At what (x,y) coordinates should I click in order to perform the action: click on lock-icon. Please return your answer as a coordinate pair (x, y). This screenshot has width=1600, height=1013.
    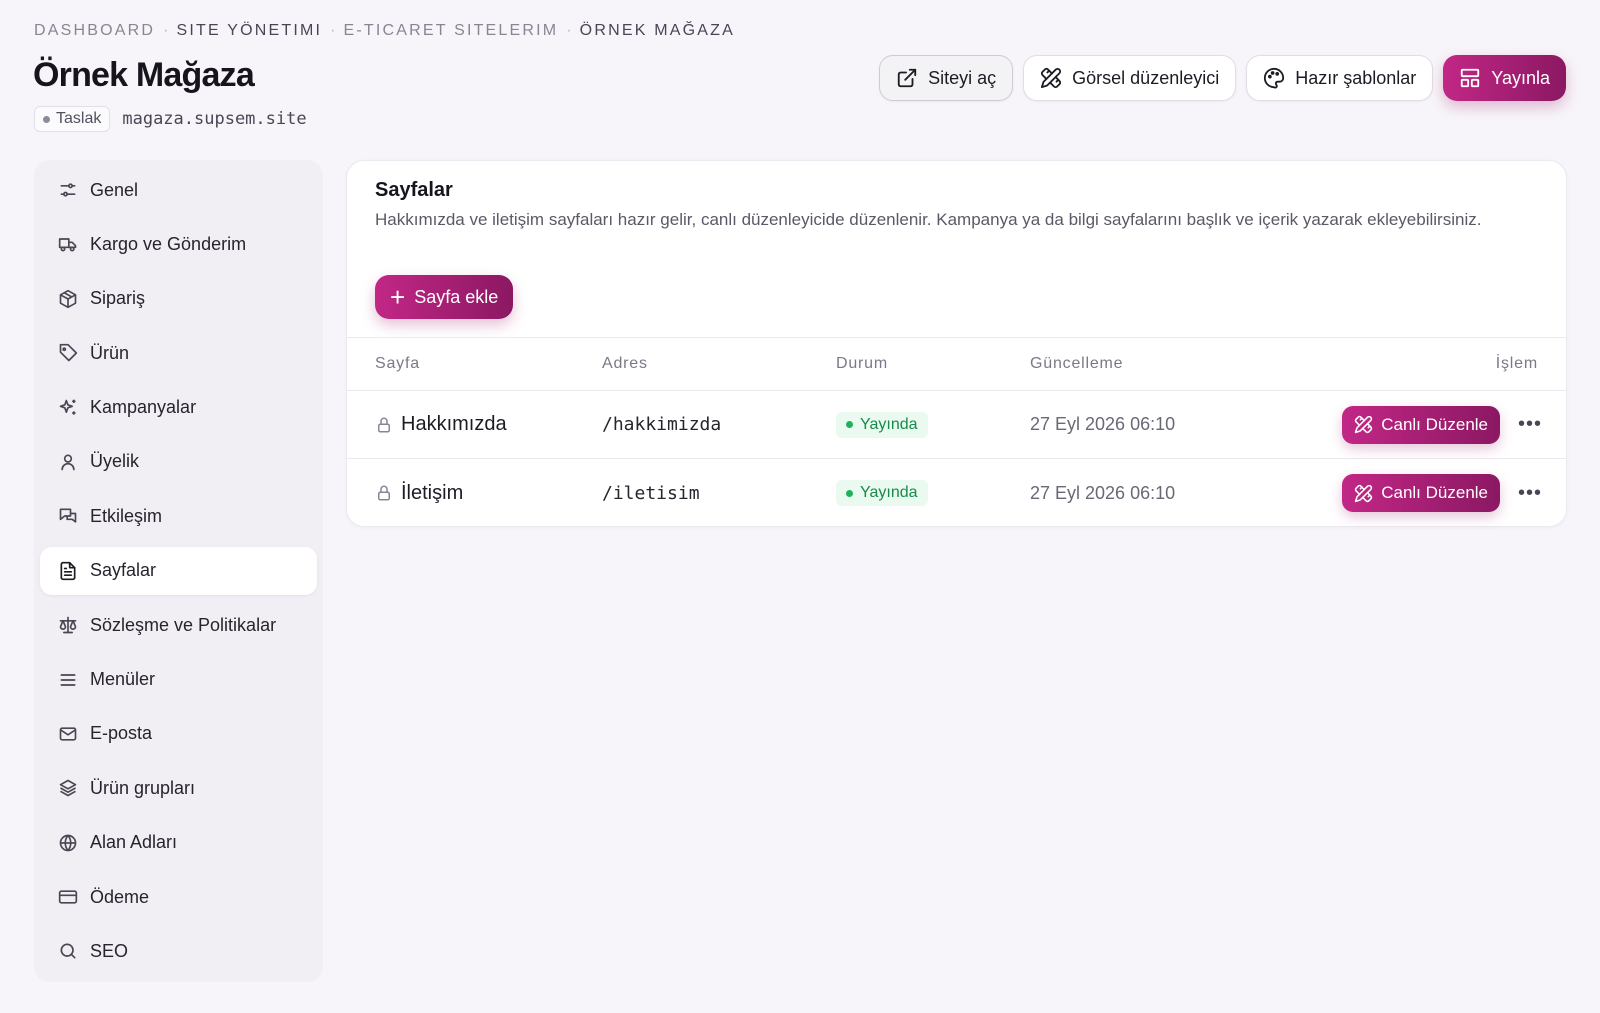
    Looking at the image, I should click on (384, 425).